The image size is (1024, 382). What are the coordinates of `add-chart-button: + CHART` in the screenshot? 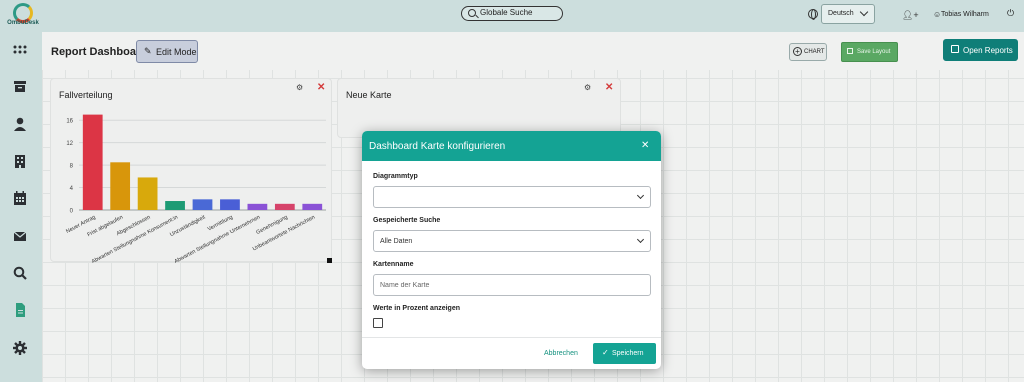 It's located at (808, 52).